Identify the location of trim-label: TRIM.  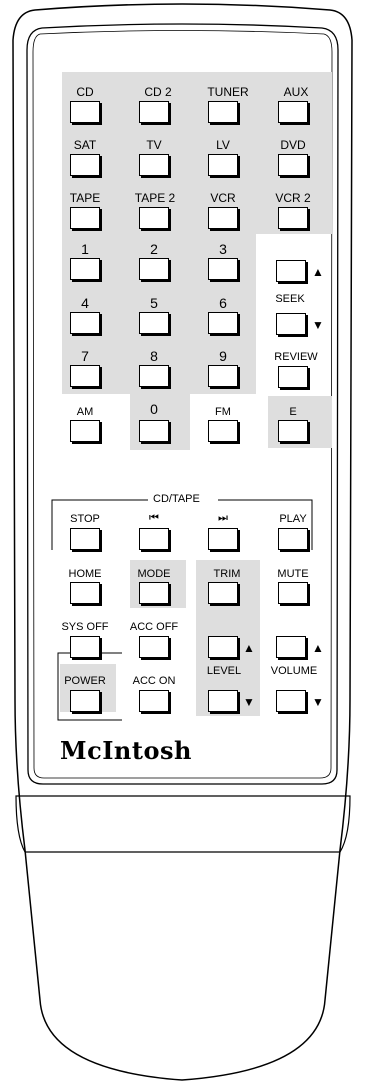
(227, 574).